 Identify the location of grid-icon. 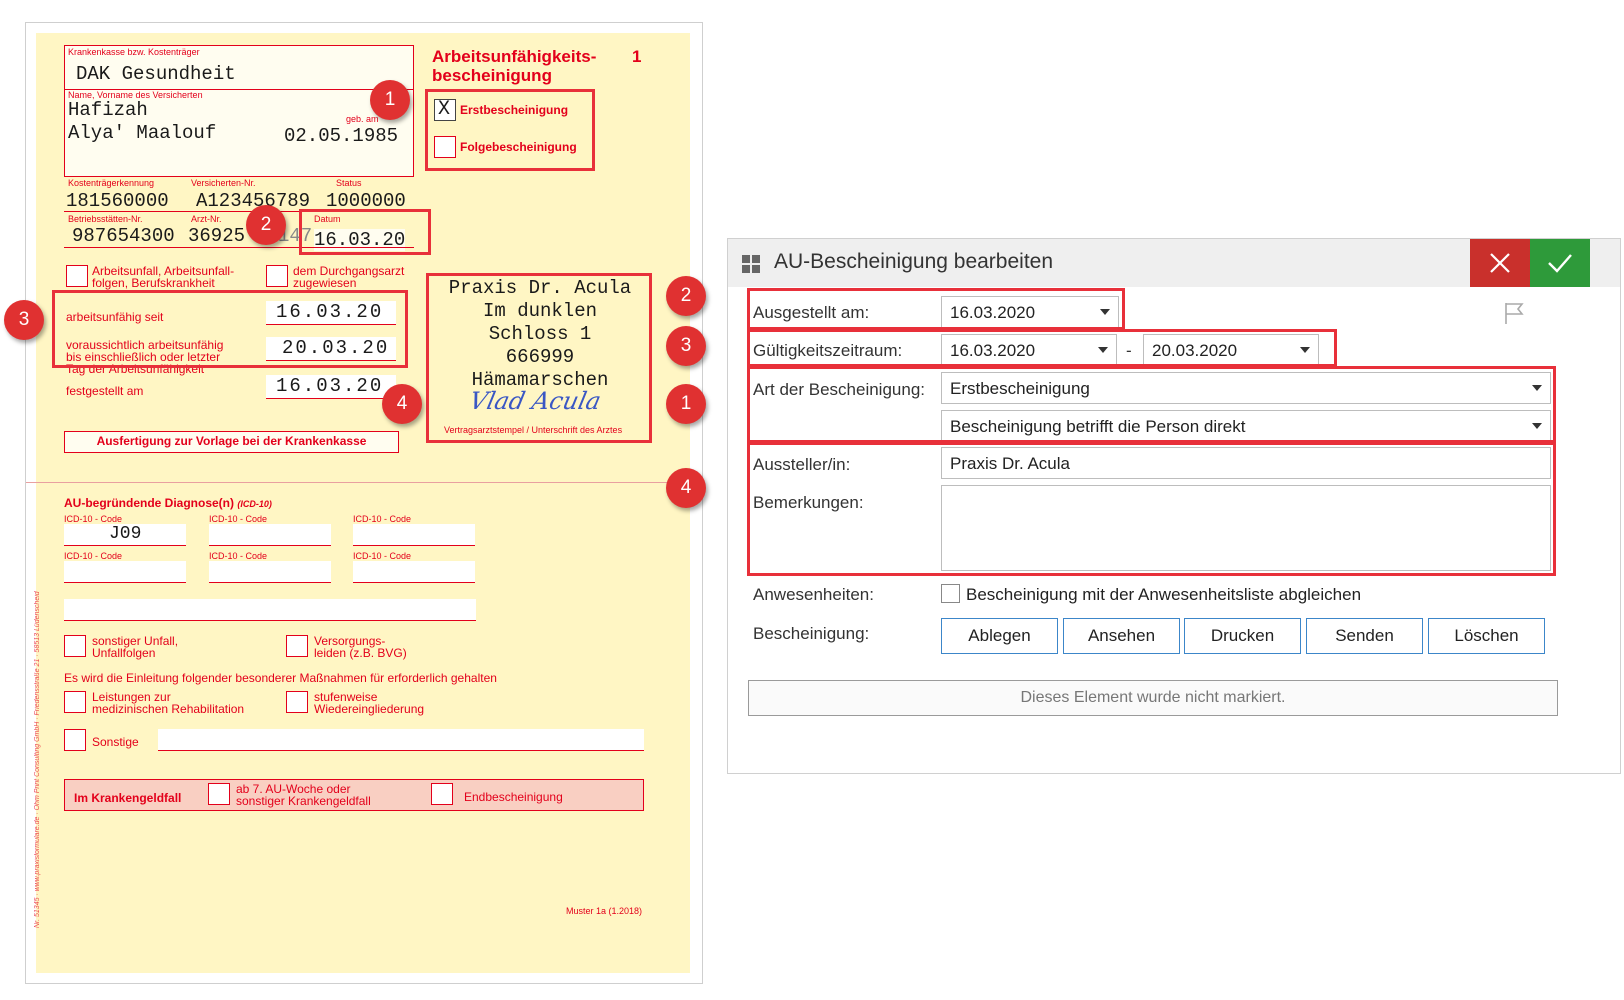
(751, 264).